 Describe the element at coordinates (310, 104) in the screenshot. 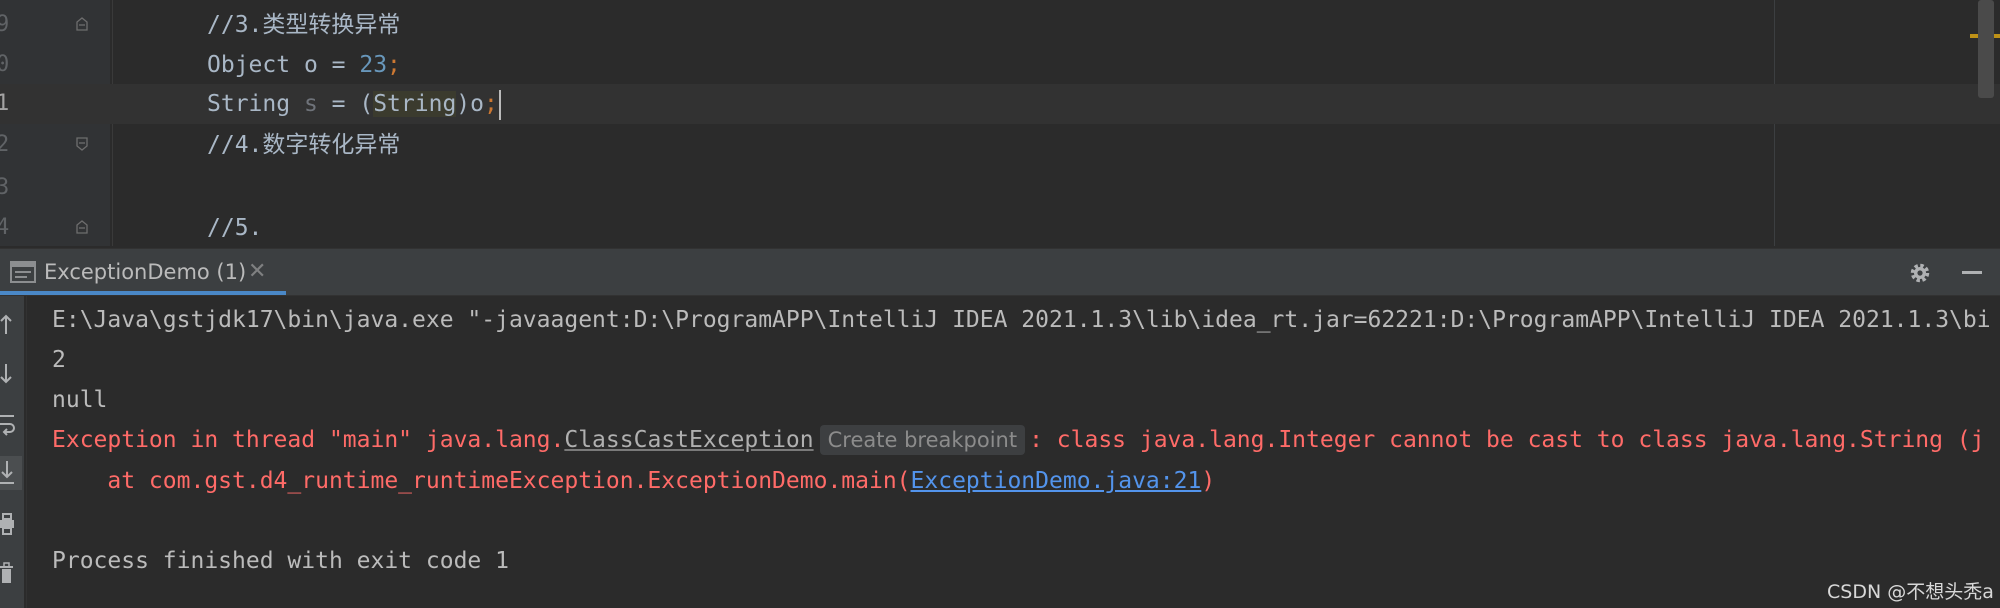

I see `code-unused-var: s` at that location.